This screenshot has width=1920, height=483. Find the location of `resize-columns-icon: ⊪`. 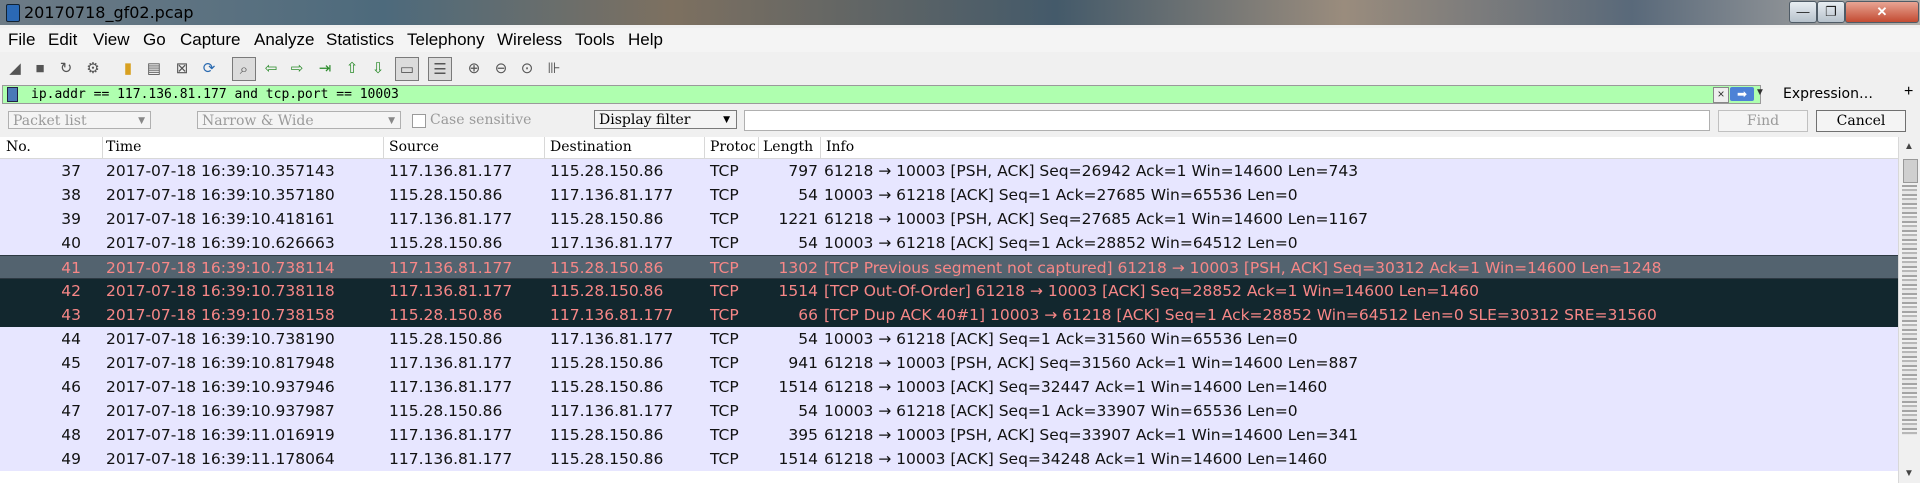

resize-columns-icon: ⊪ is located at coordinates (554, 68).